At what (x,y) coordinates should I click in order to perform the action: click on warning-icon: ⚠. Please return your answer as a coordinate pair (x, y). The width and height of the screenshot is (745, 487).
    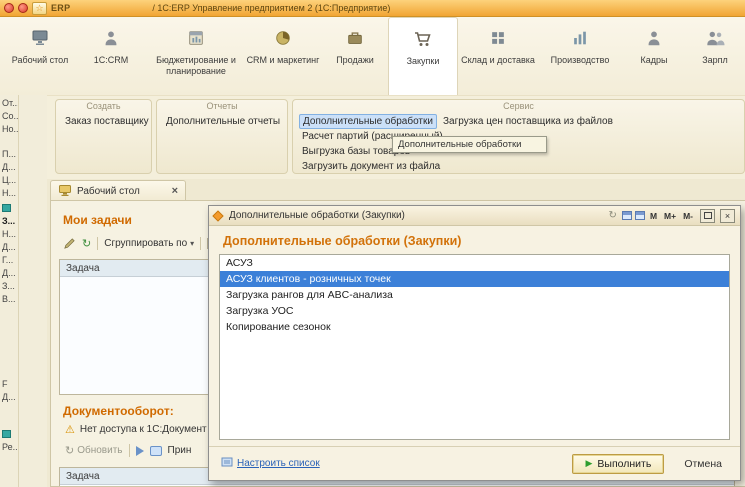
    Looking at the image, I should click on (70, 430).